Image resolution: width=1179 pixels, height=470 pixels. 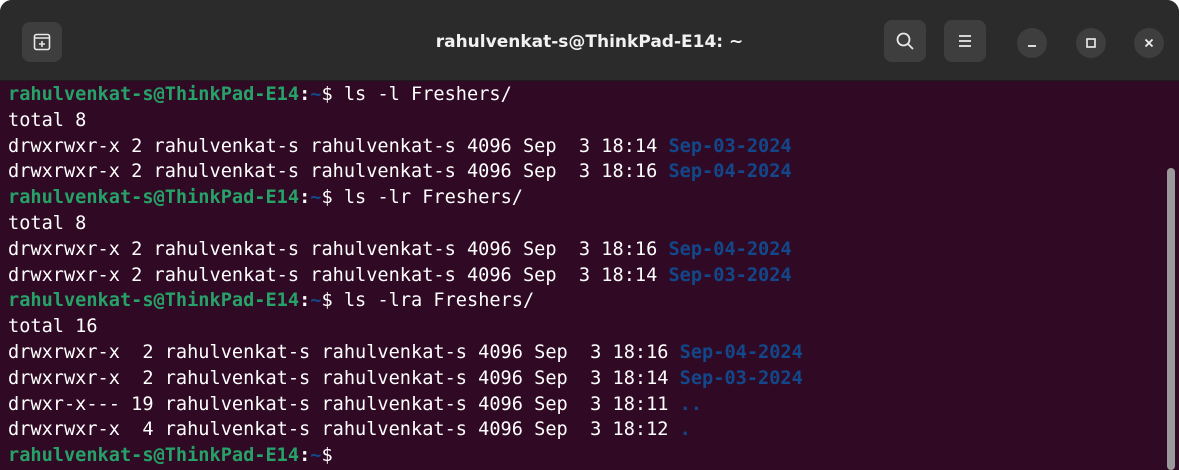 What do you see at coordinates (1032, 46) in the screenshot?
I see `minimize-icon` at bounding box center [1032, 46].